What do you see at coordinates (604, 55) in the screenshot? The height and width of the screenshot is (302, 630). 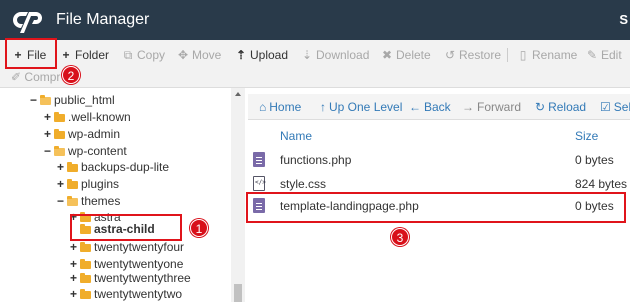 I see `edit-button: ✎ Edit` at bounding box center [604, 55].